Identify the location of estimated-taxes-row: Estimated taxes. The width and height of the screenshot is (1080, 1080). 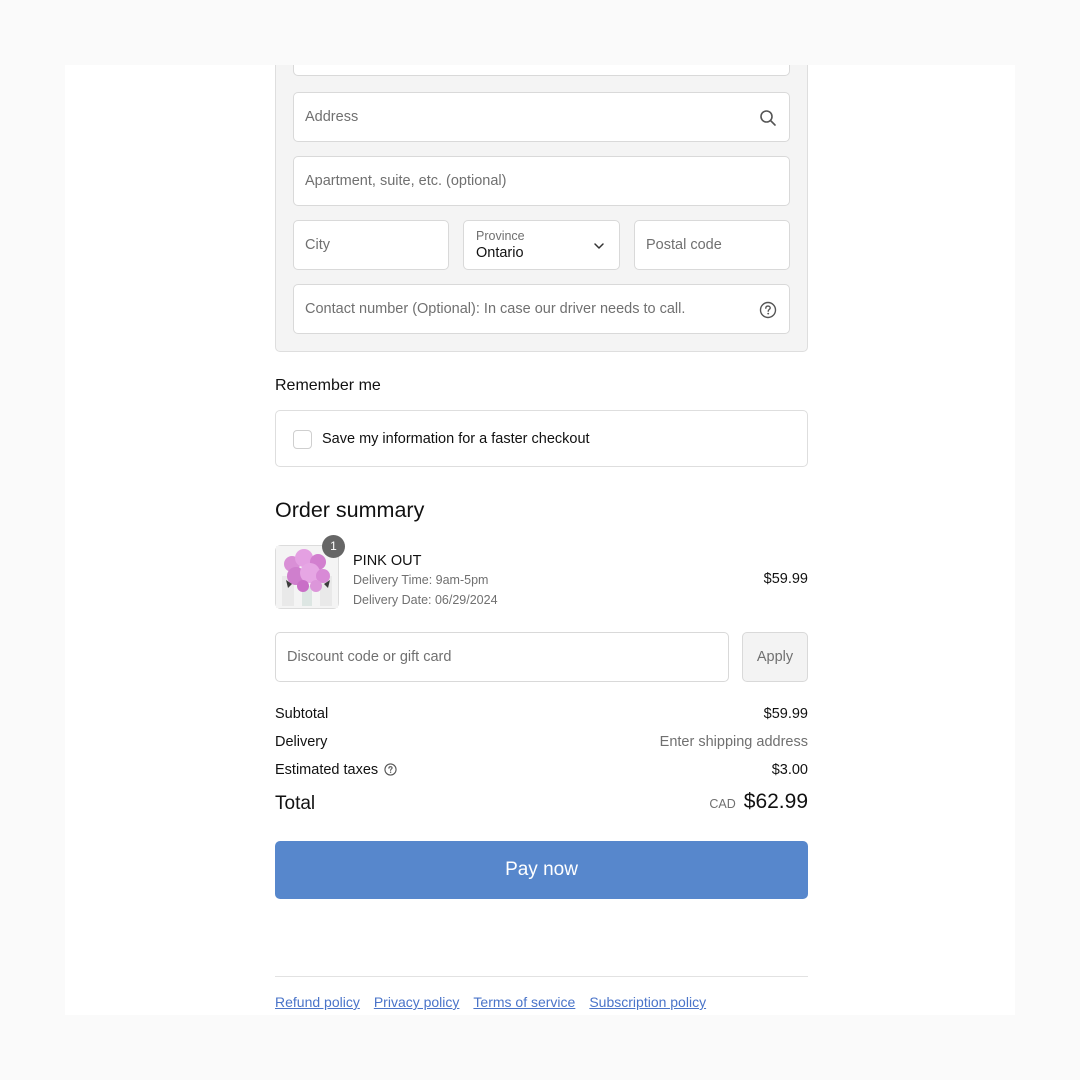
(336, 770).